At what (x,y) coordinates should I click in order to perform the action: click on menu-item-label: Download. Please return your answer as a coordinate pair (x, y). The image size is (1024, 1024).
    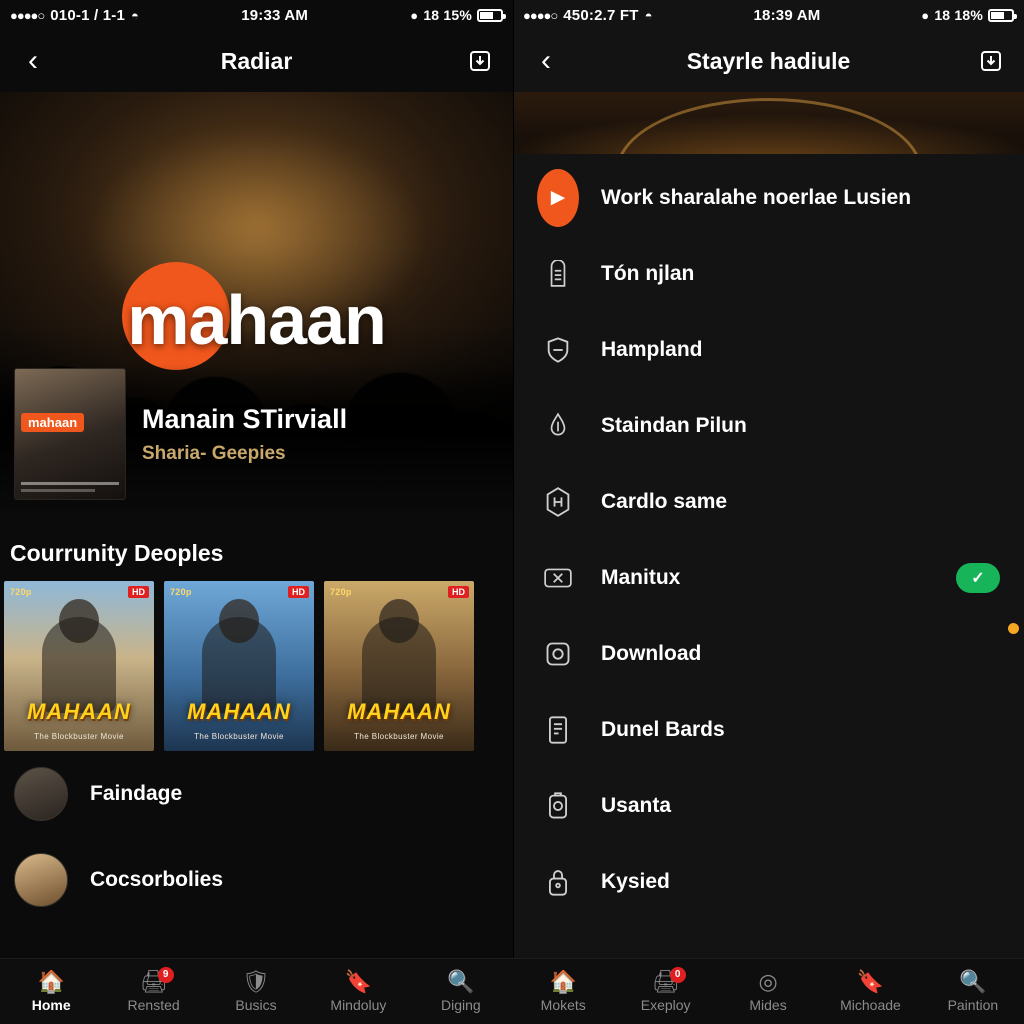
    Looking at the image, I should click on (651, 653).